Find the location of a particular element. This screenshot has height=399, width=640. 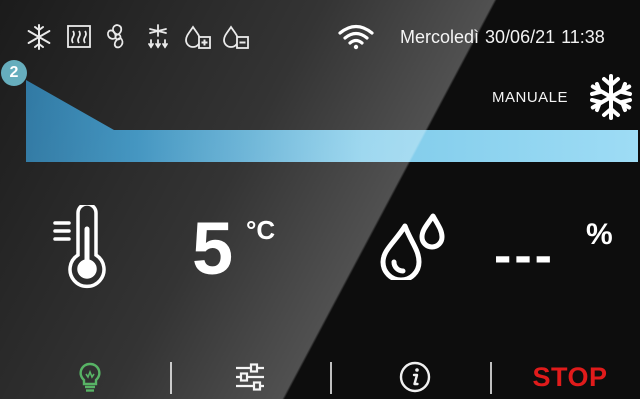

temperature-unit: °C is located at coordinates (261, 230).